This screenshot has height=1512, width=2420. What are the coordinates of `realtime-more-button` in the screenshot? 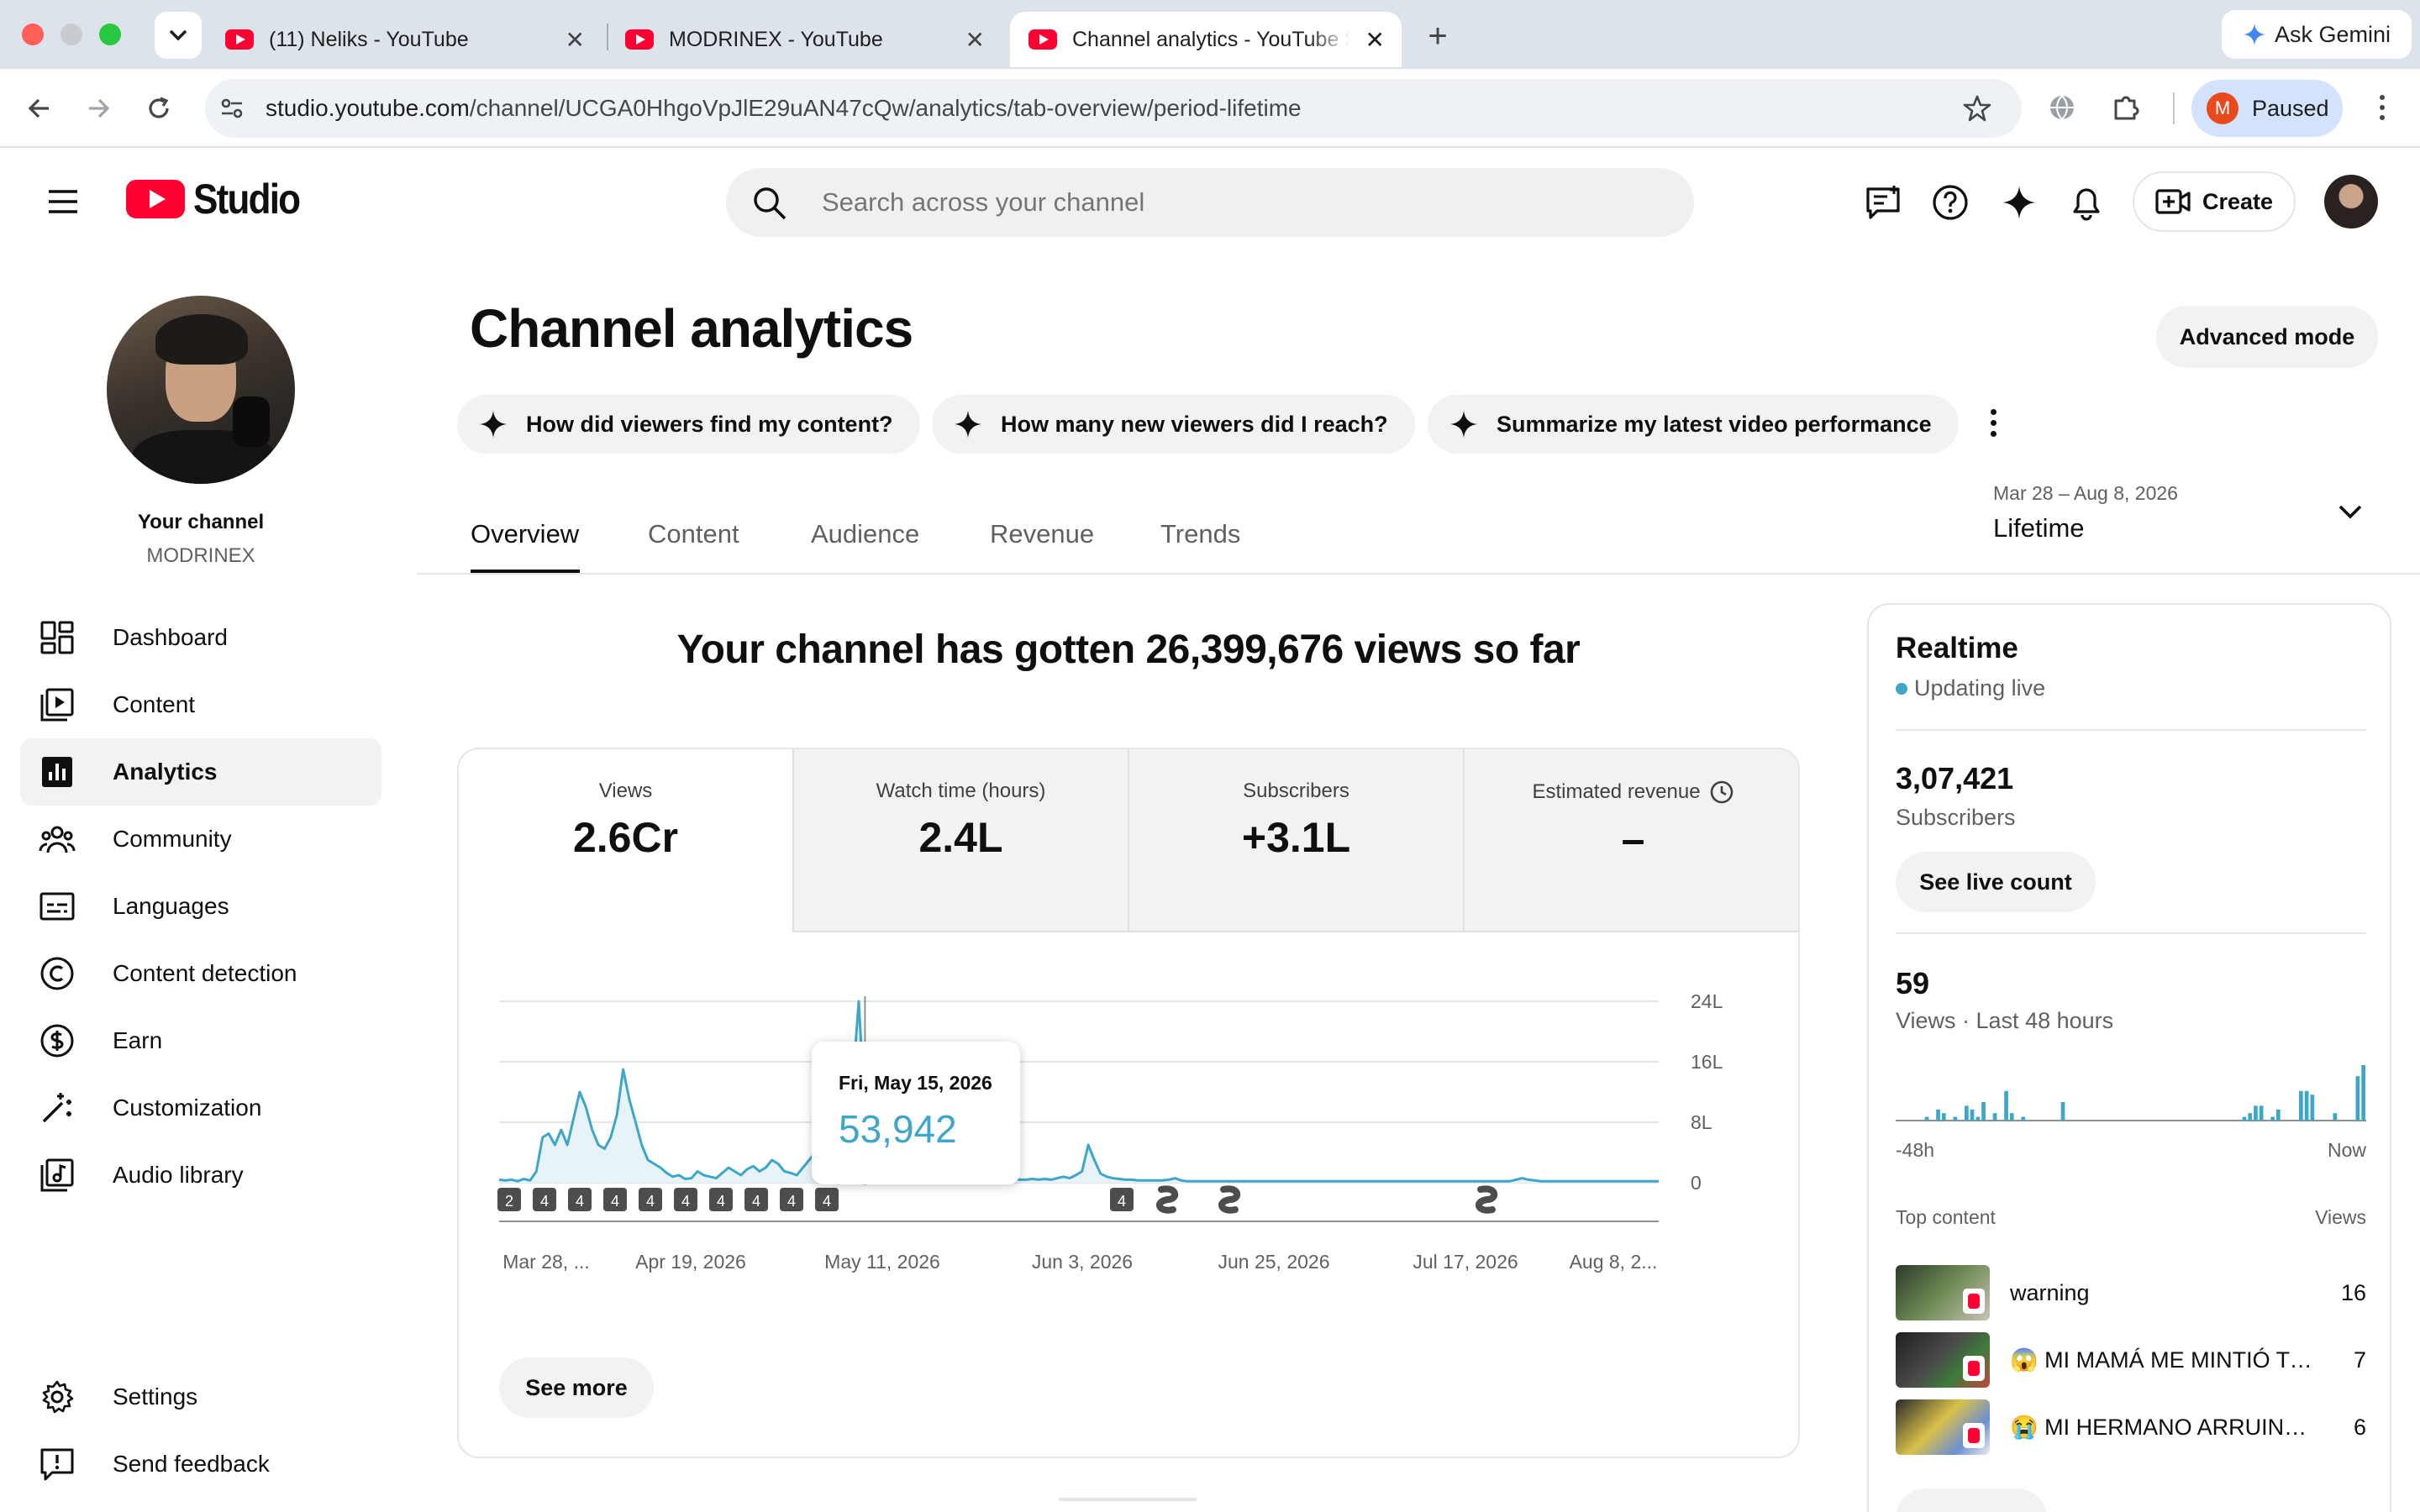 It's located at (1972, 1500).